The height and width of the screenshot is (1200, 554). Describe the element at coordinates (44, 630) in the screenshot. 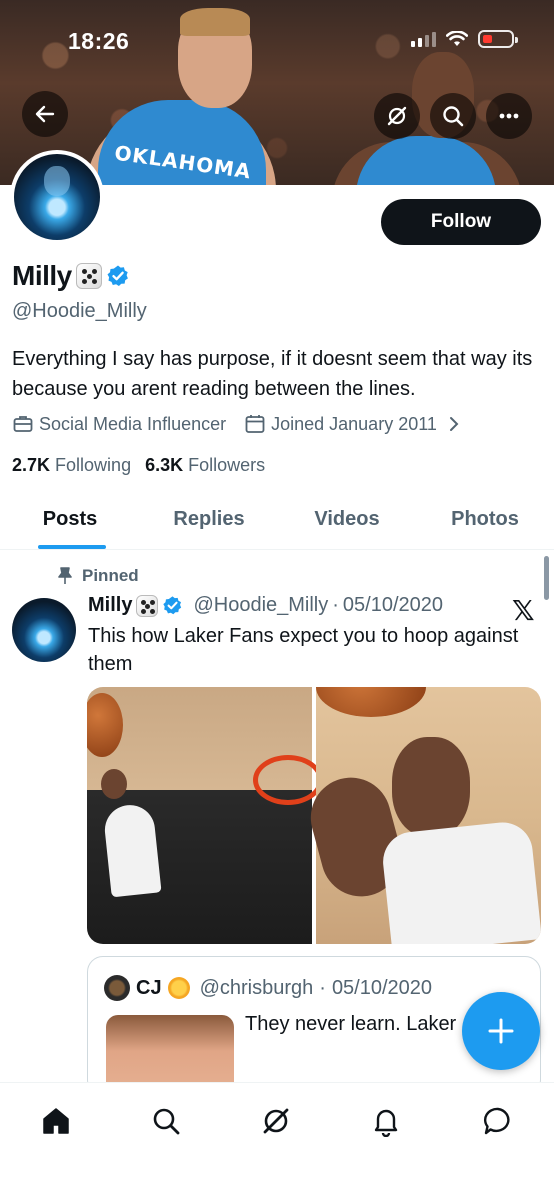

I see `tweet-author-avatar` at that location.